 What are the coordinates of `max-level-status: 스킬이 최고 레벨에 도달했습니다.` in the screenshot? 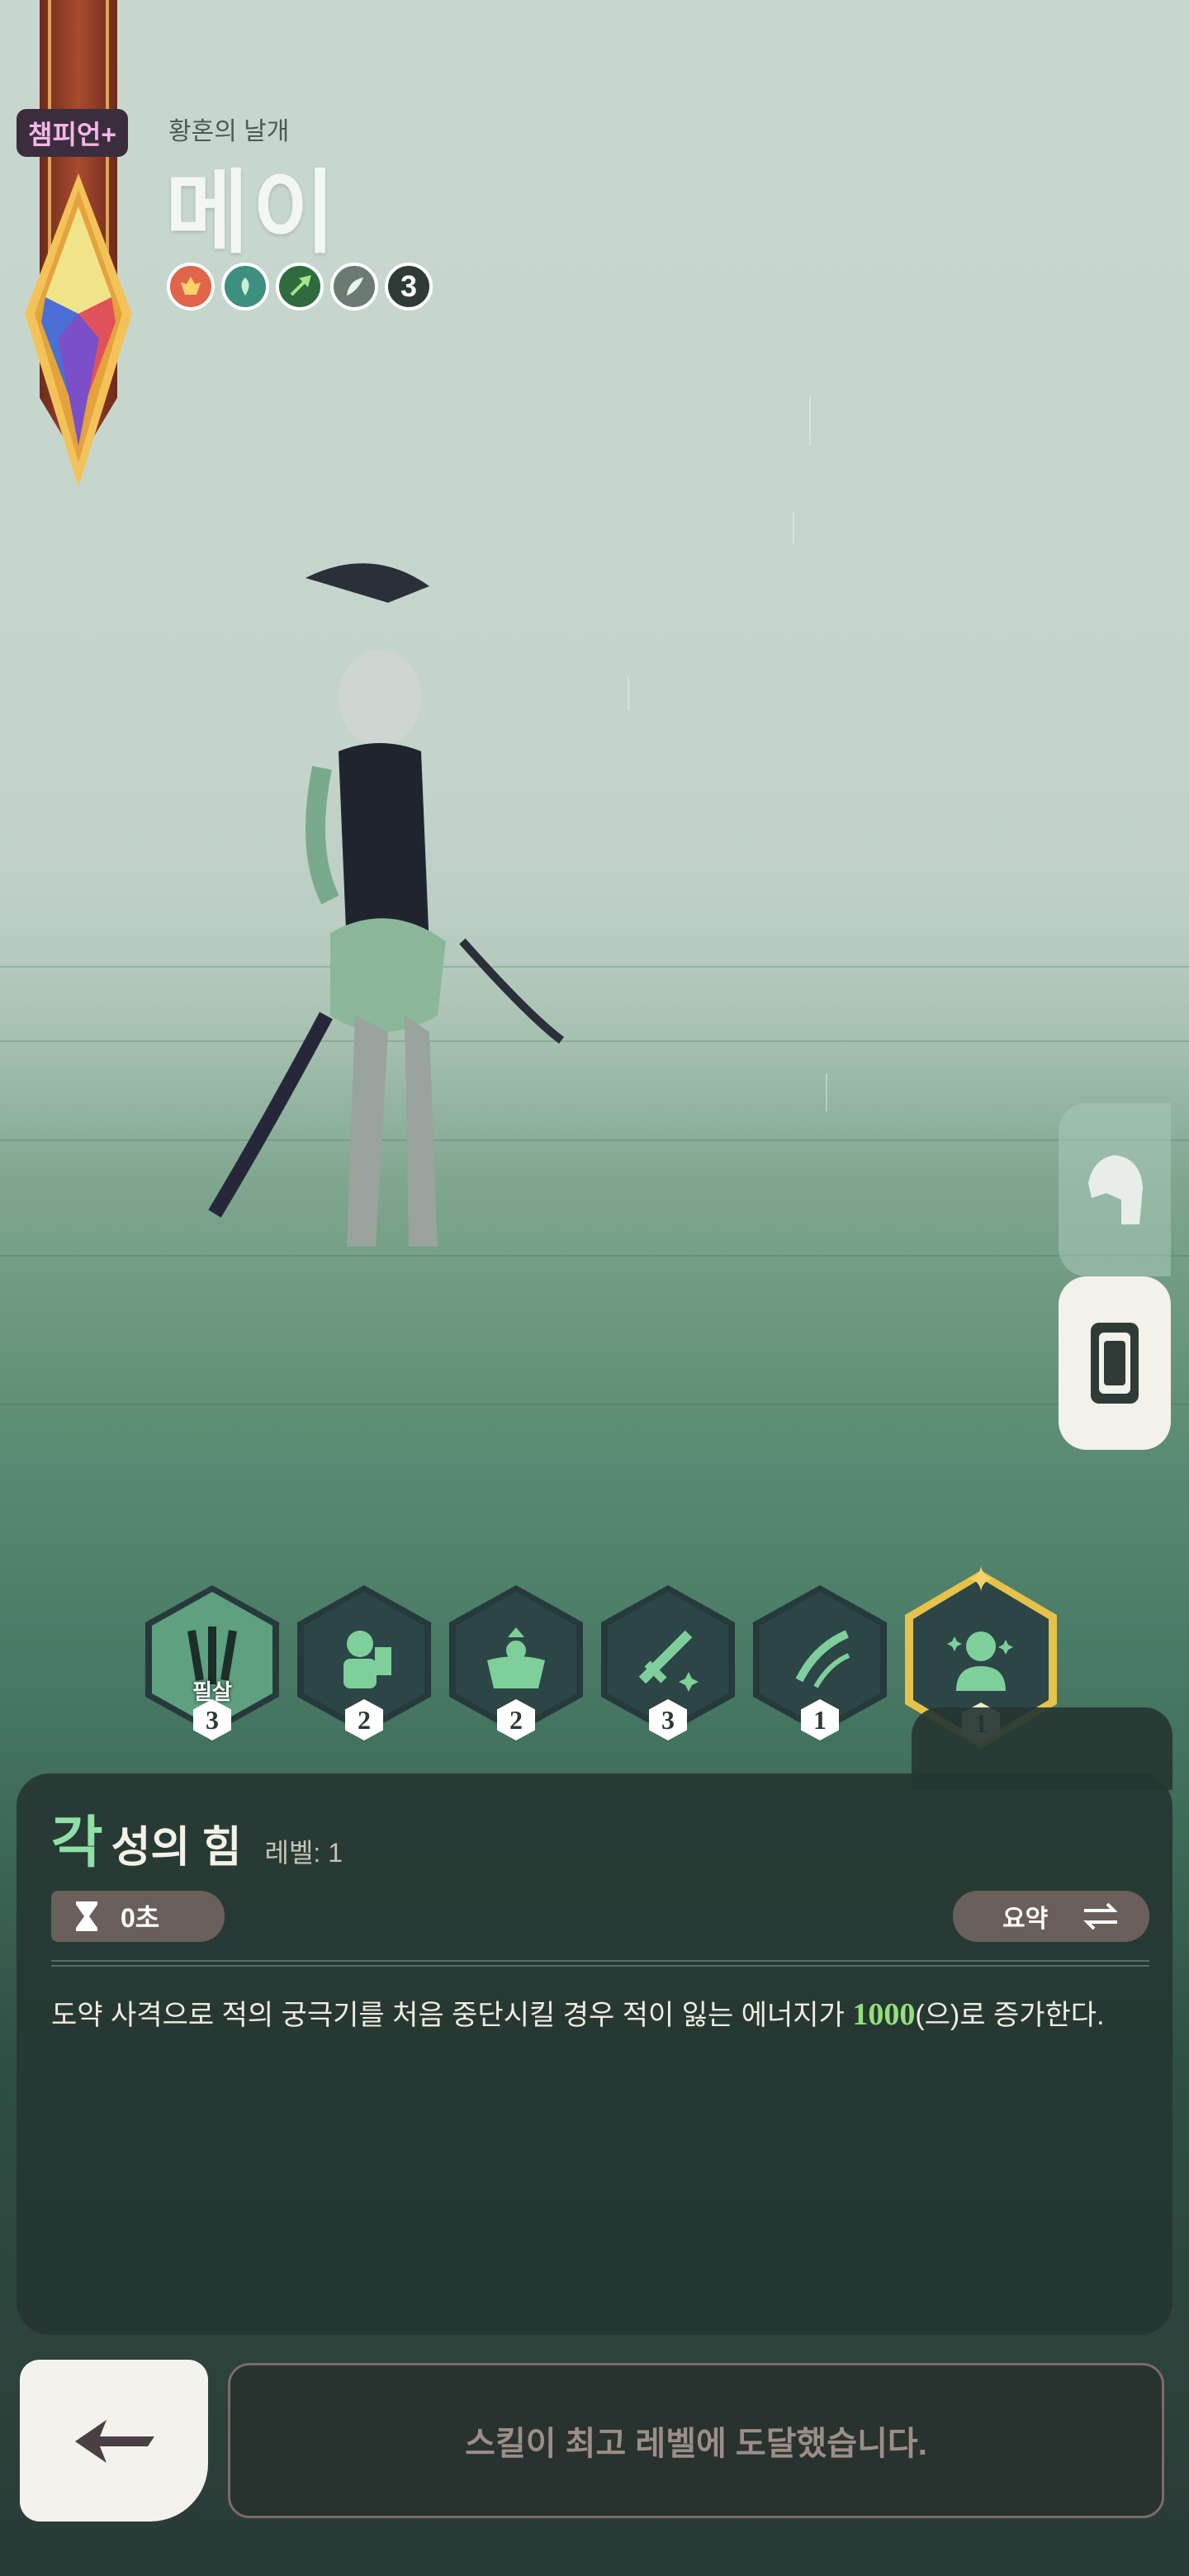 It's located at (696, 2440).